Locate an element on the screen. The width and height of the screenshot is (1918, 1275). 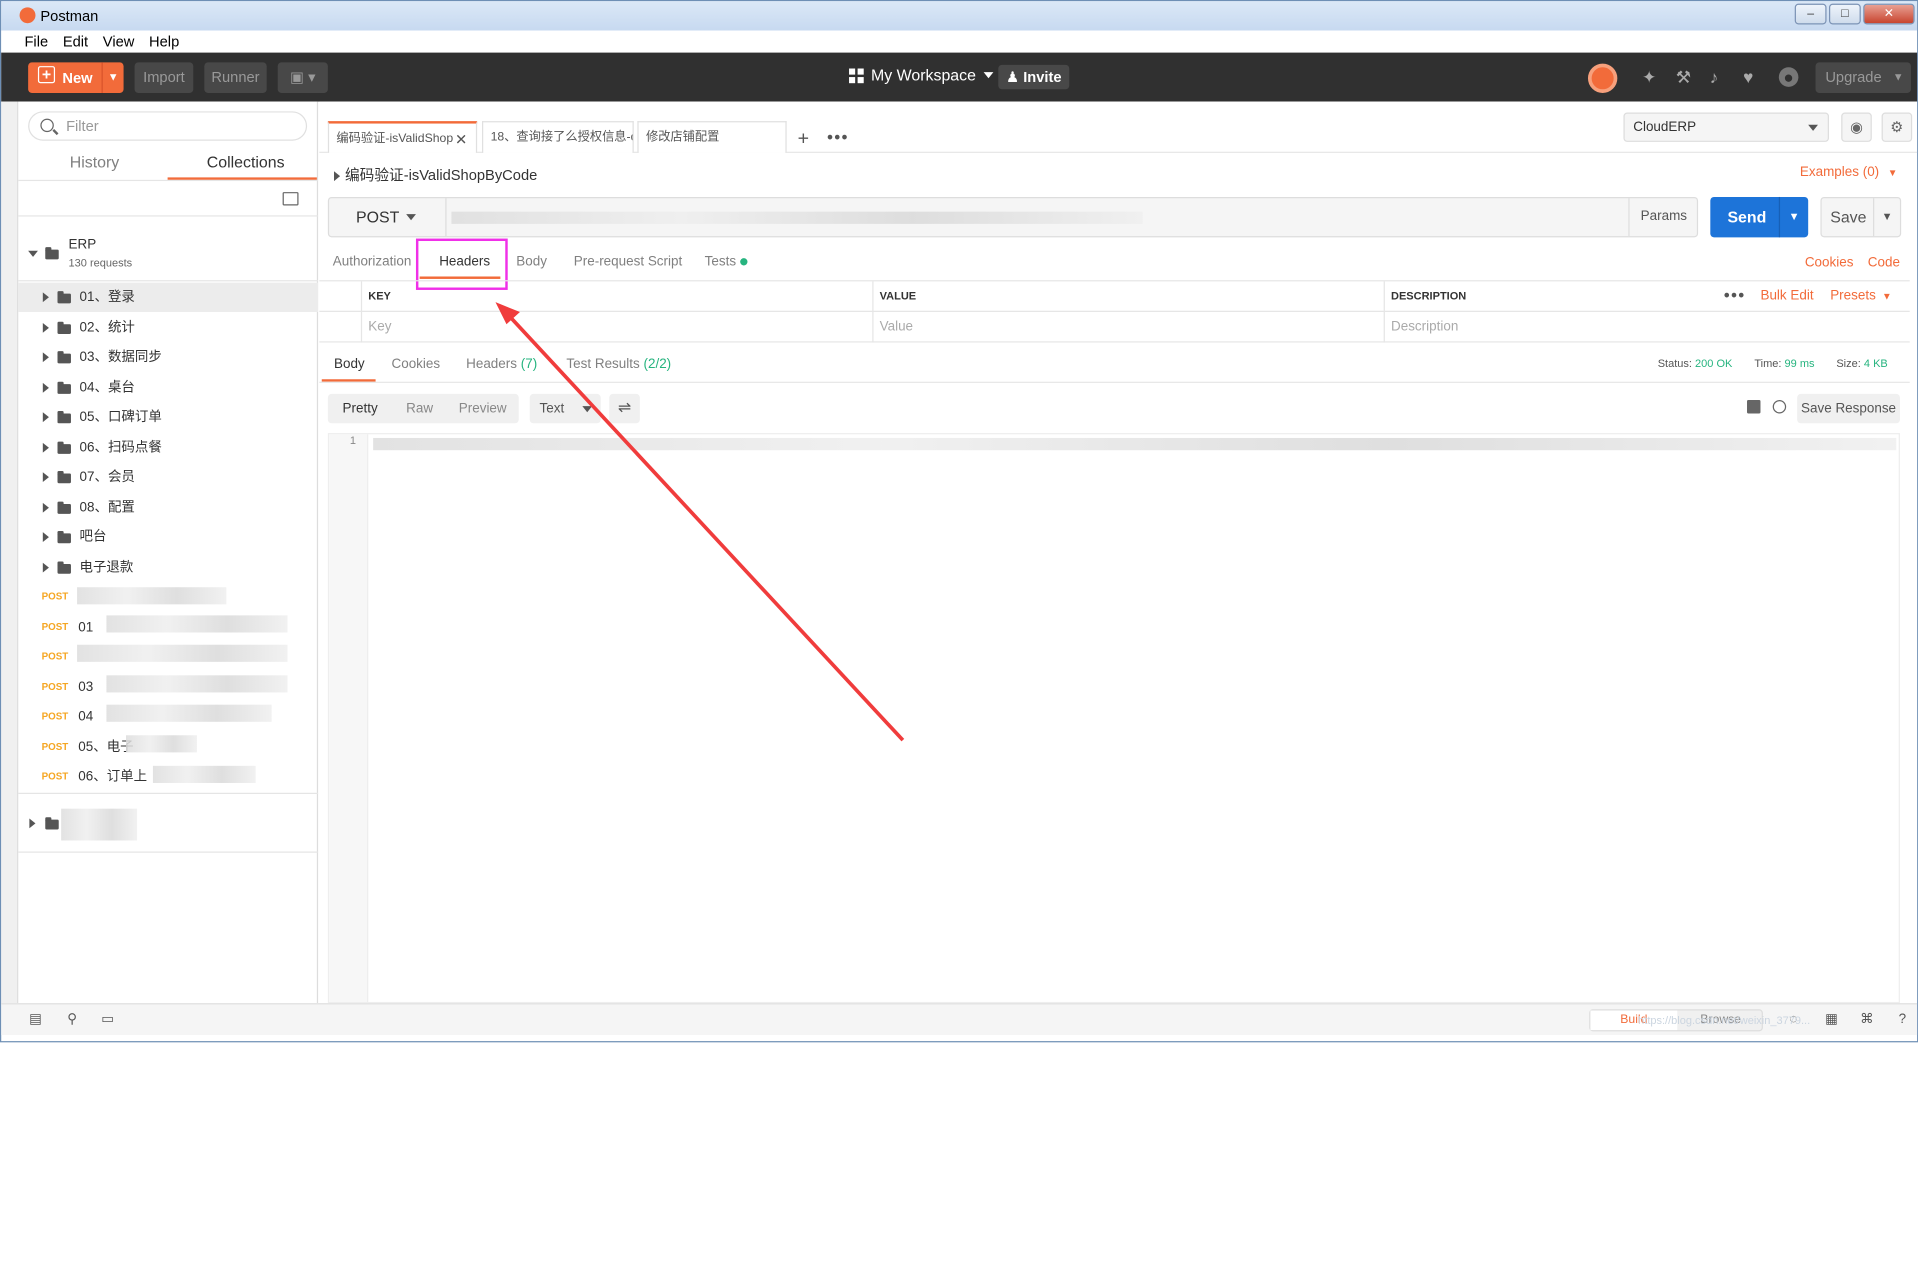
title-bar: Postman – □ ✕ is located at coordinates (959, 16).